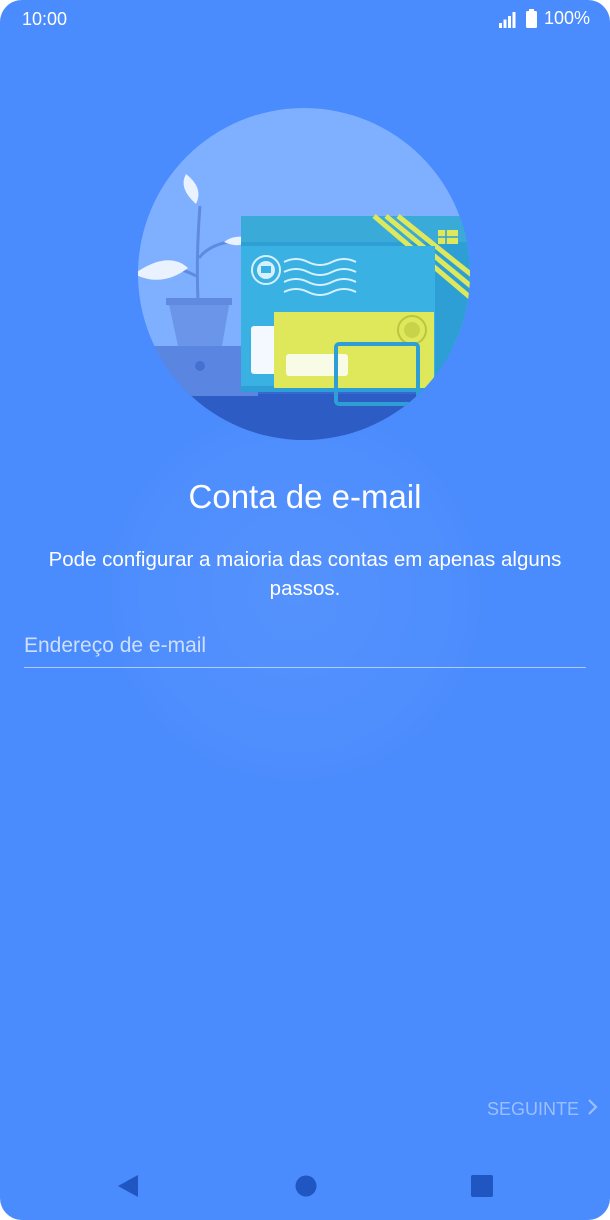 The width and height of the screenshot is (610, 1220). What do you see at coordinates (45, 19) in the screenshot?
I see `status-time: 10:00` at bounding box center [45, 19].